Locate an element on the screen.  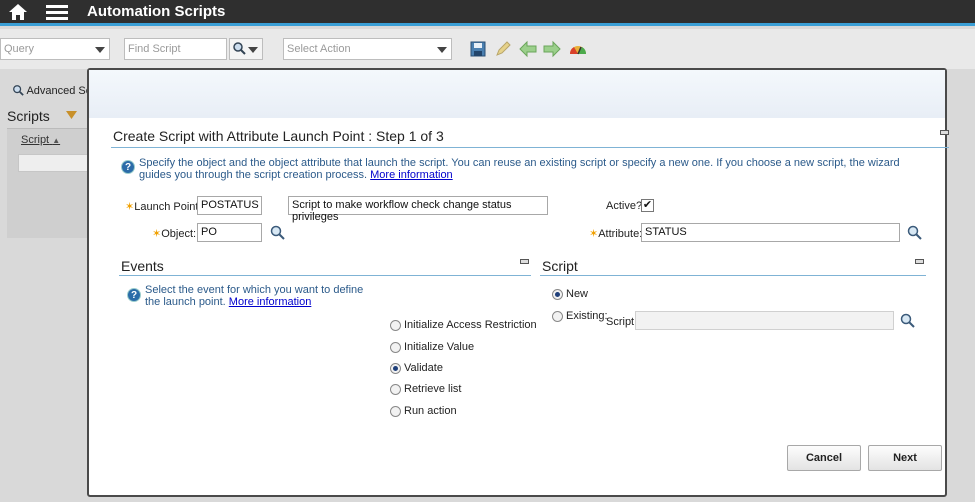
object-label-text: Object: is located at coordinates (179, 234).